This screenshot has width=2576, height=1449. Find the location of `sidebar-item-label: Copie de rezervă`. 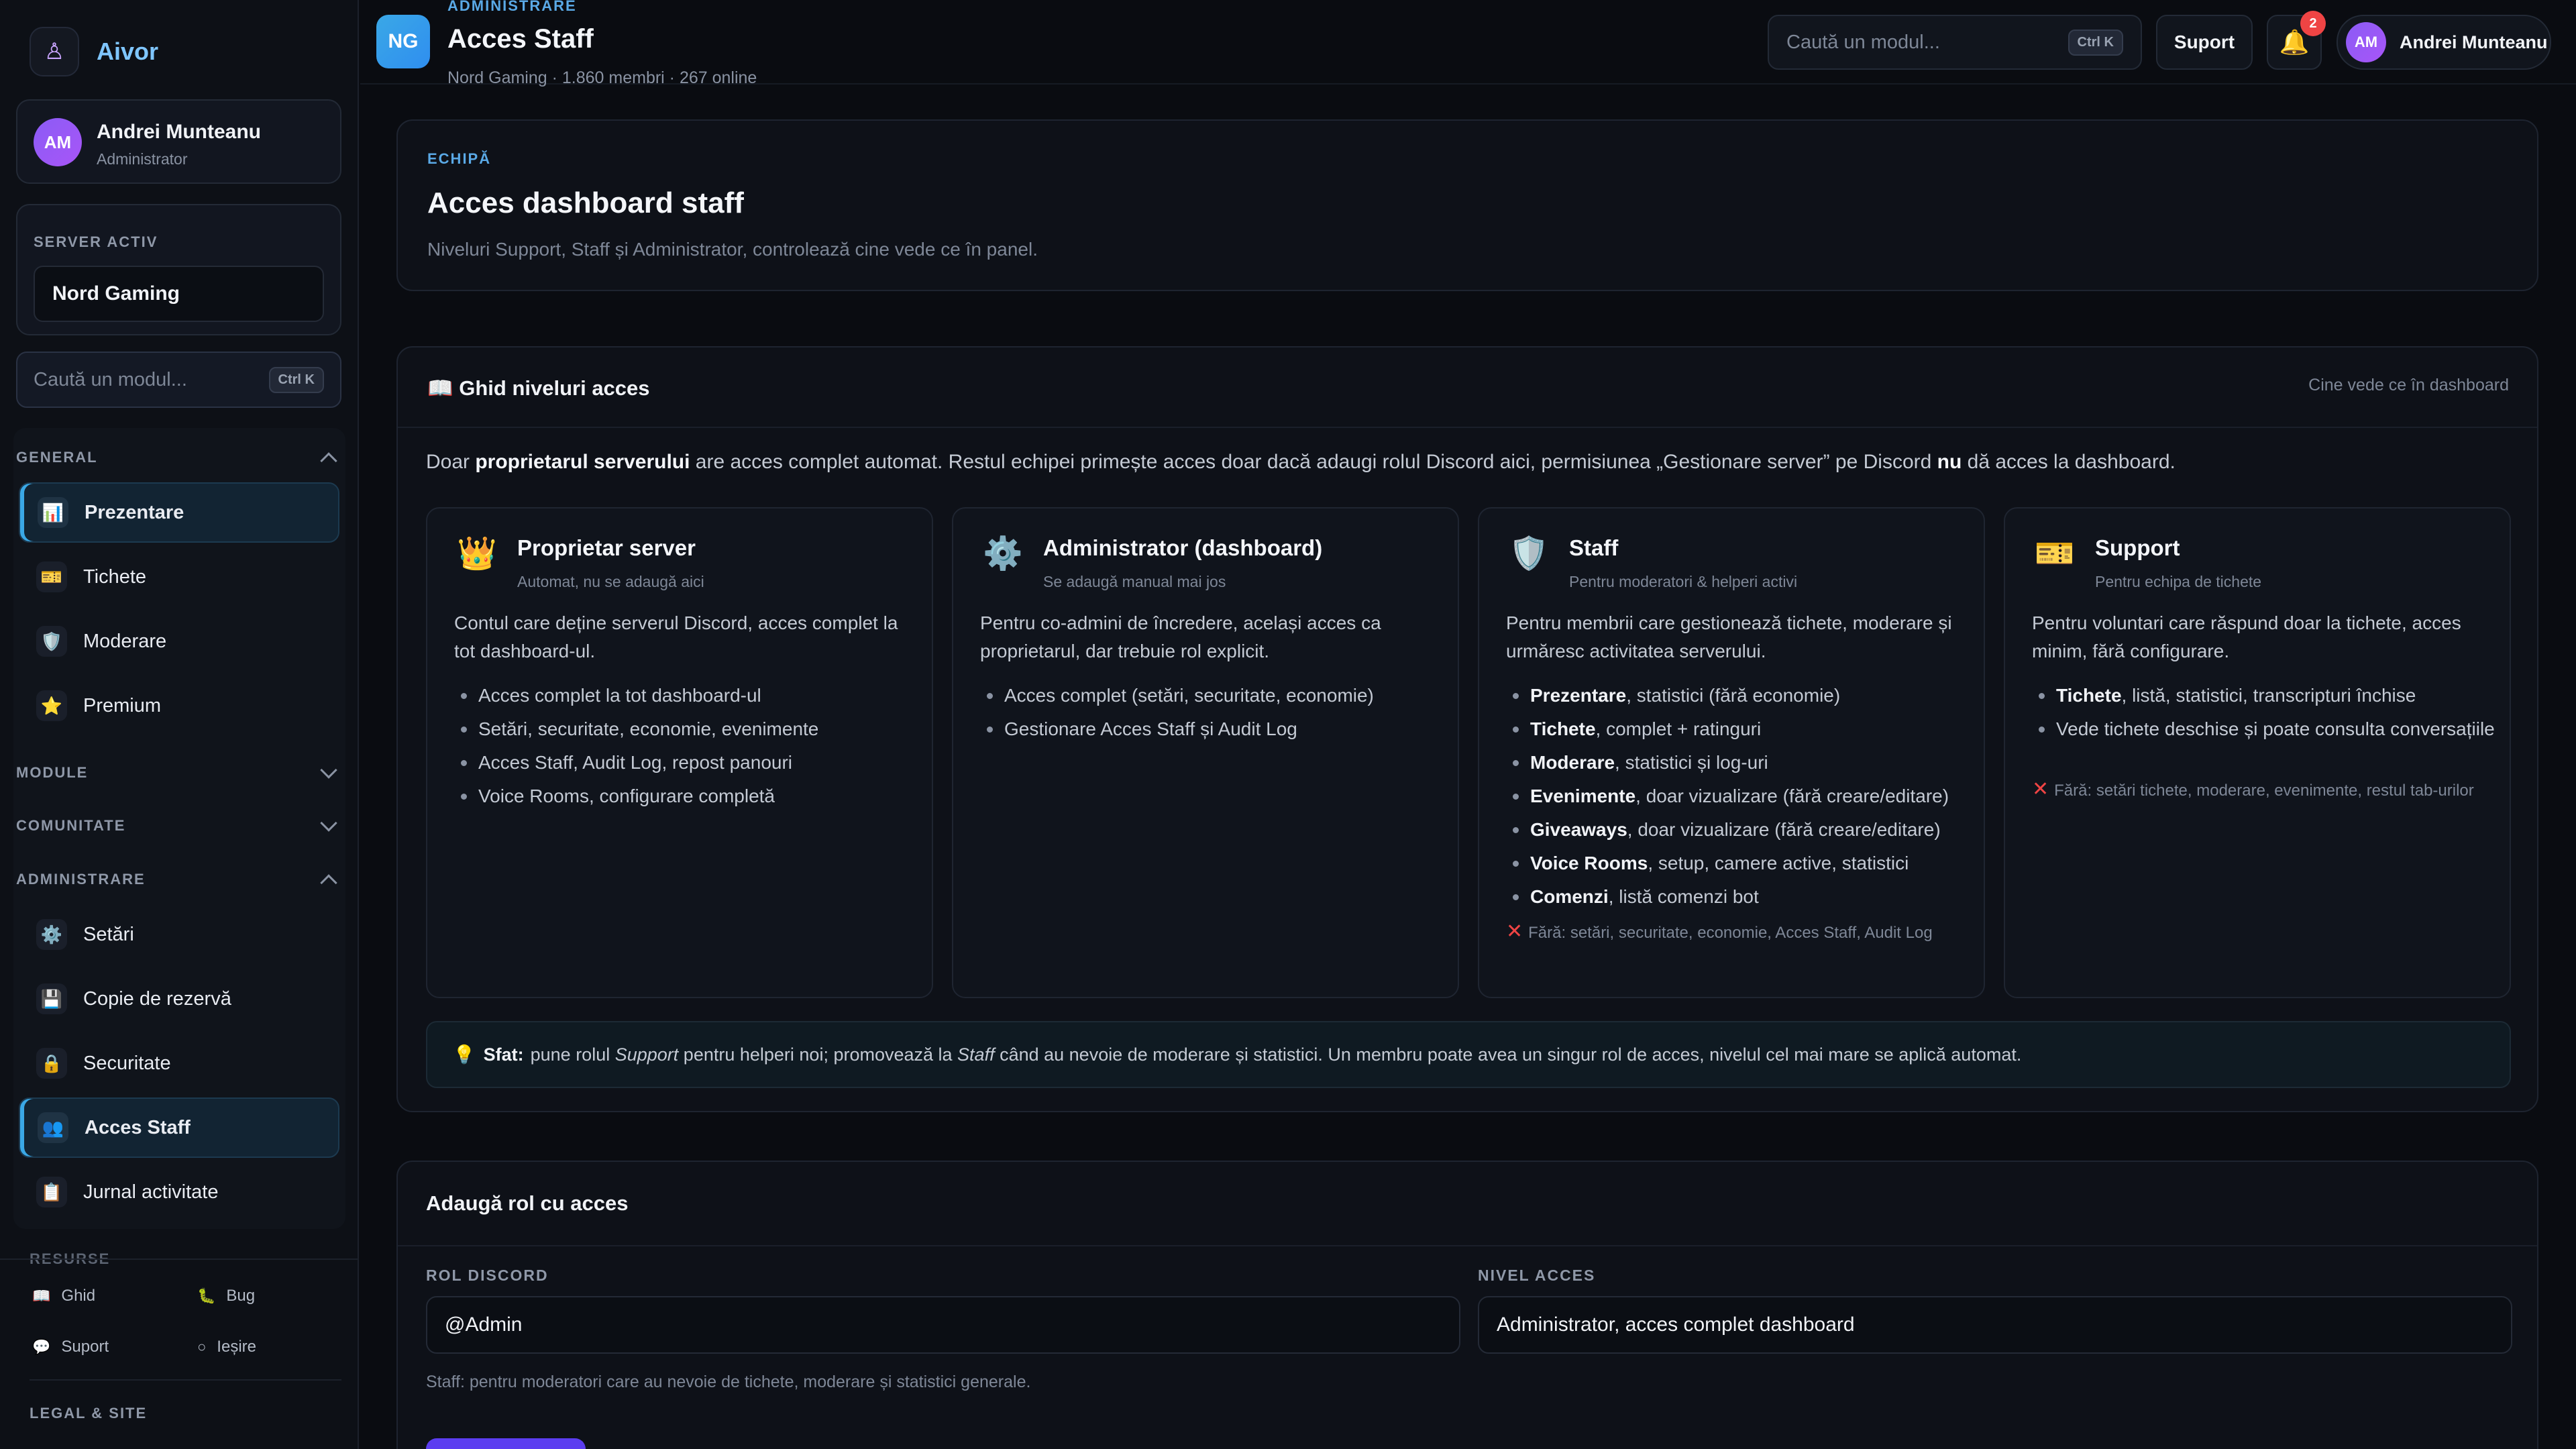

sidebar-item-label: Copie de rezervă is located at coordinates (157, 998).